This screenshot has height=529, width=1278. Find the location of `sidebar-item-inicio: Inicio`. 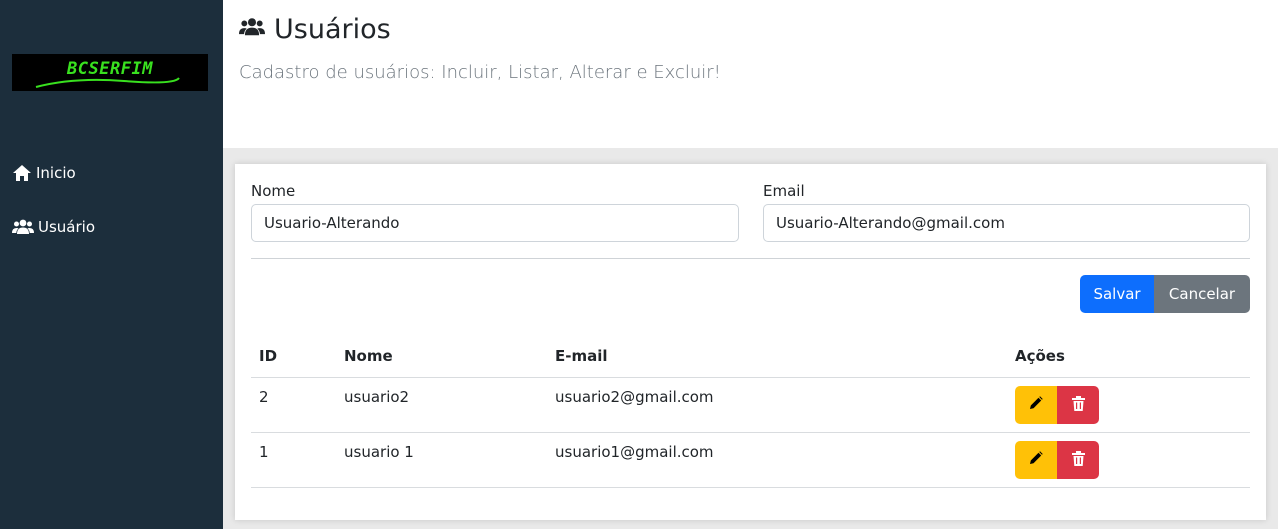

sidebar-item-inicio: Inicio is located at coordinates (44, 173).